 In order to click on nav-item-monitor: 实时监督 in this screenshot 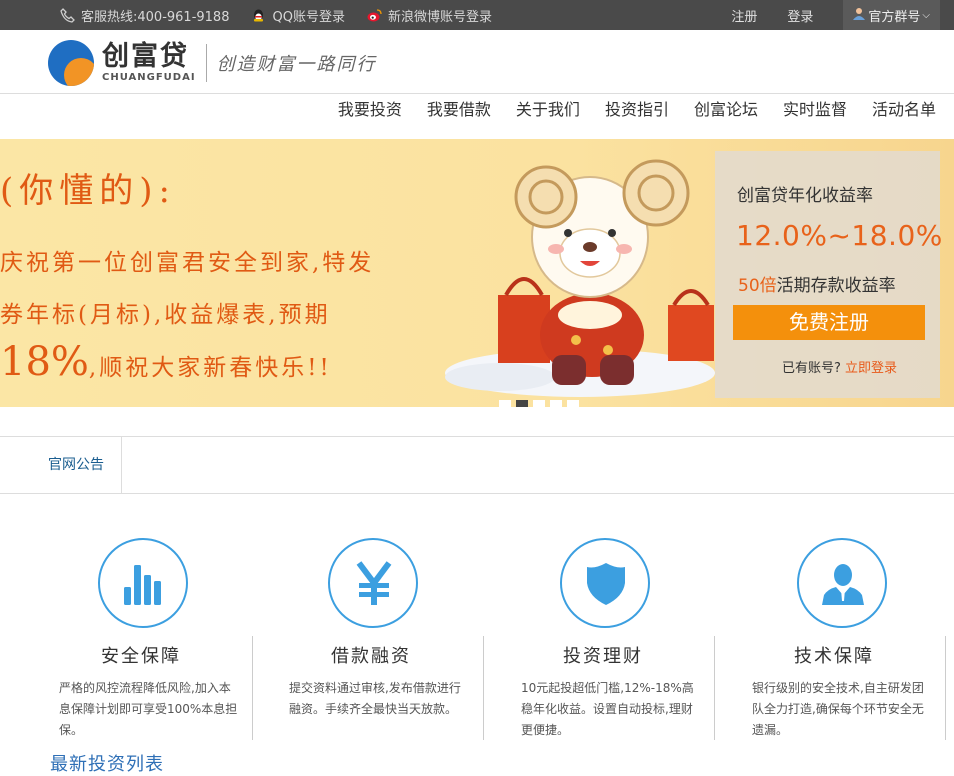, I will do `click(815, 108)`.